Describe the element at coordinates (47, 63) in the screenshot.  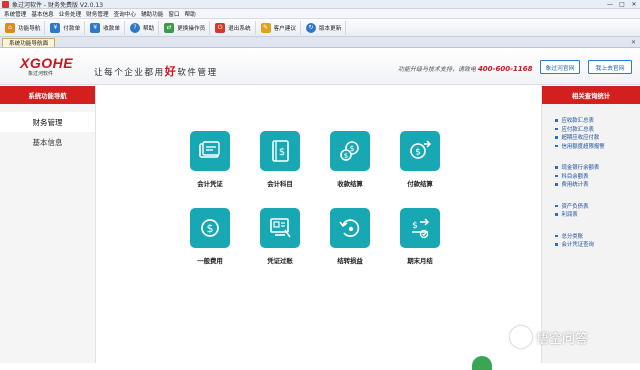
I see `logo-brand: XGOHE` at that location.